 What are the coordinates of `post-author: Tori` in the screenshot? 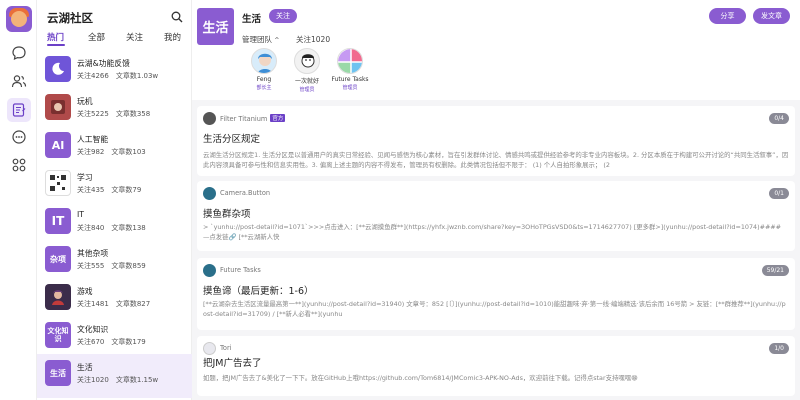 It's located at (226, 348).